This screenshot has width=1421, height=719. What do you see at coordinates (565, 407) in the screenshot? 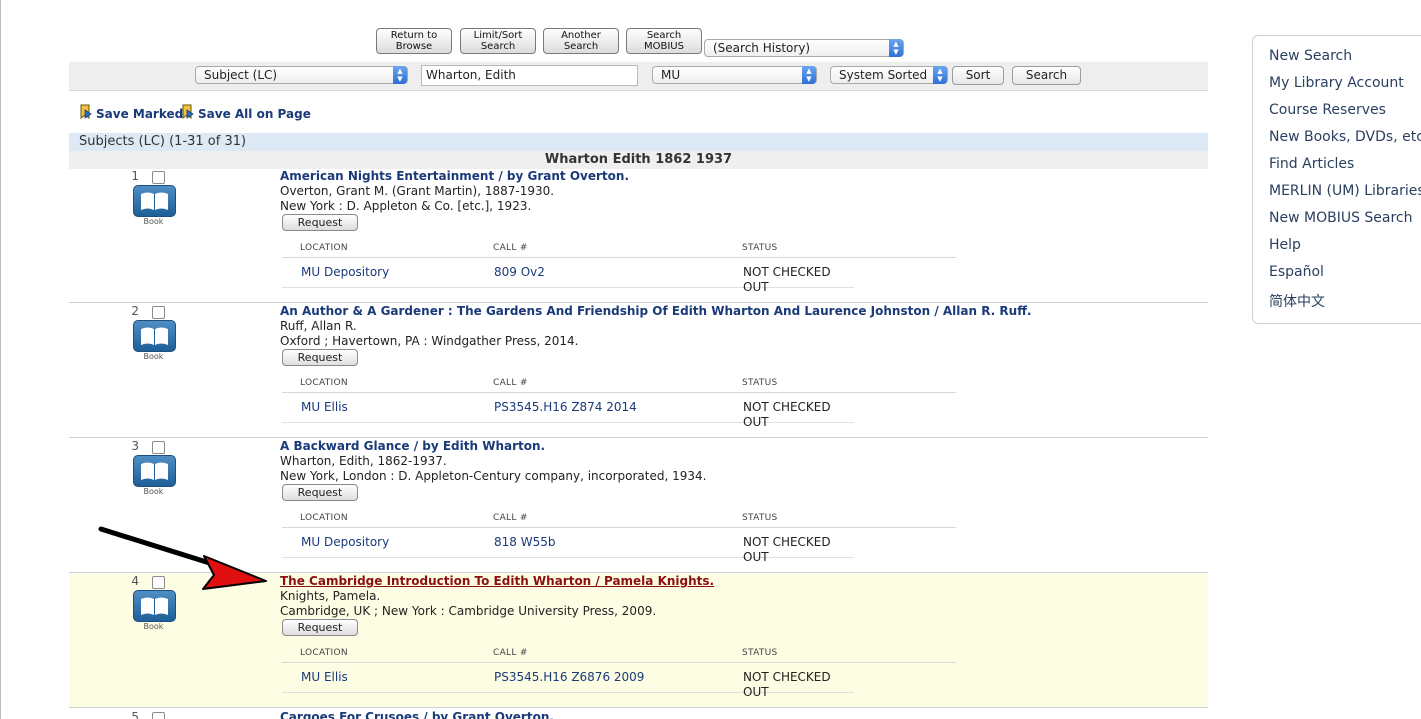
I see `call-number-link: PS3545.H16 Z874 2014` at bounding box center [565, 407].